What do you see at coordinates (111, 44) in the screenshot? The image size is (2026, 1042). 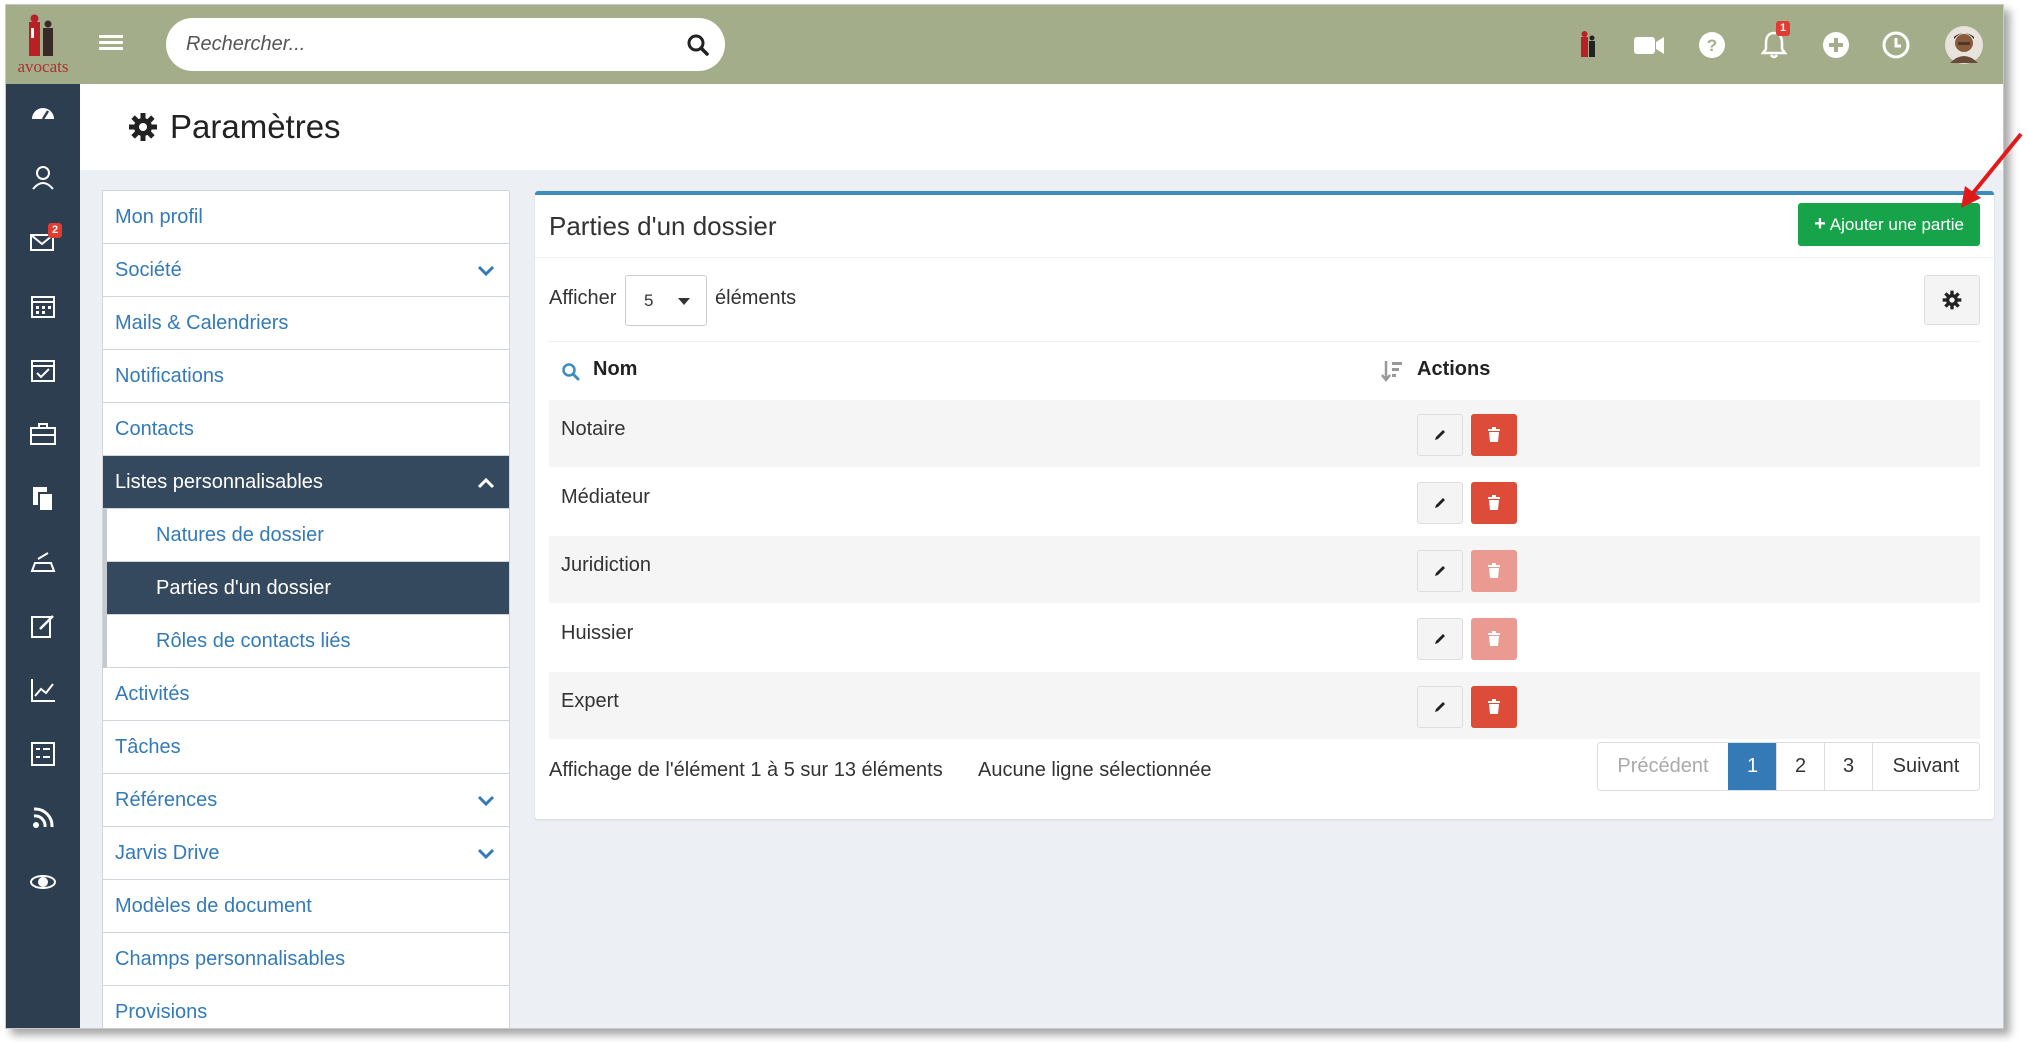 I see `menu-toggle-icon` at bounding box center [111, 44].